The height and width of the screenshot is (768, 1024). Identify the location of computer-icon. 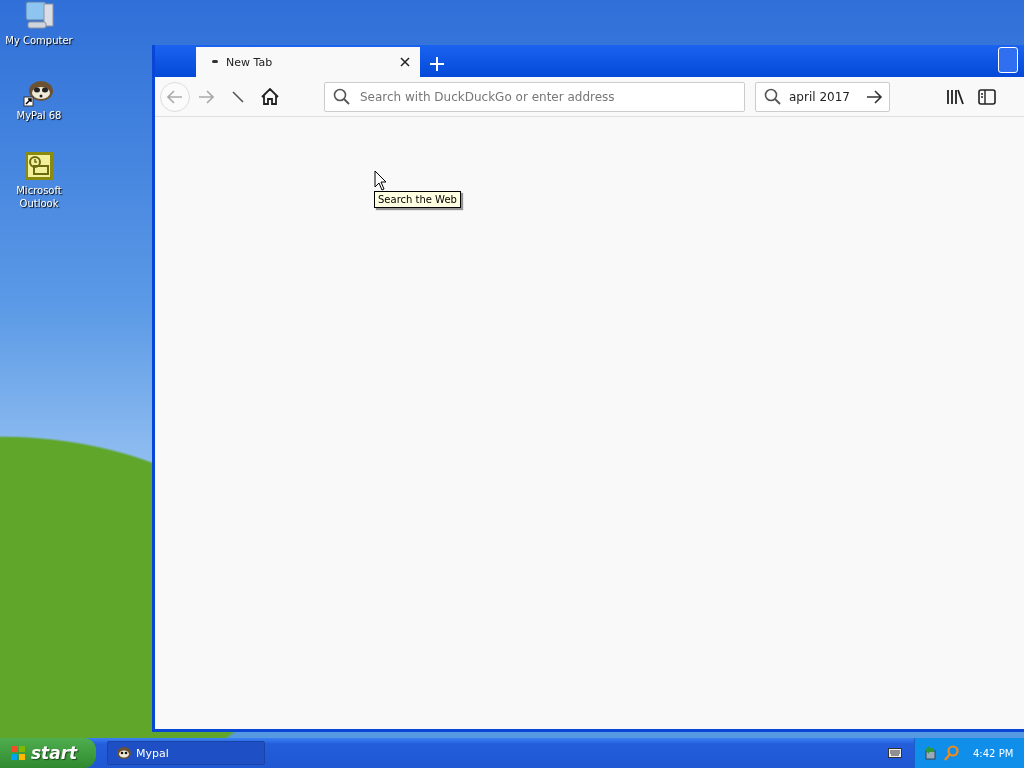
(39, 16).